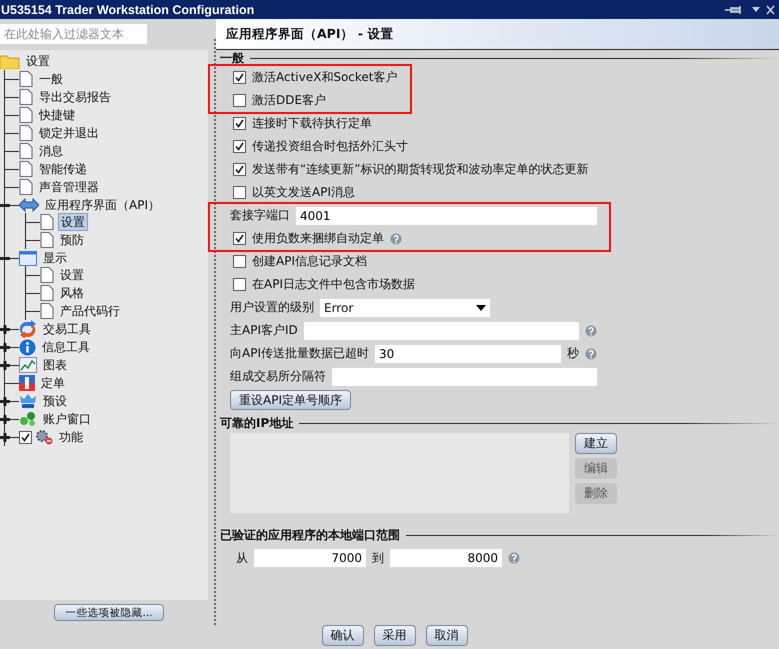  I want to click on tree-item: 导出交易报告, so click(75, 97).